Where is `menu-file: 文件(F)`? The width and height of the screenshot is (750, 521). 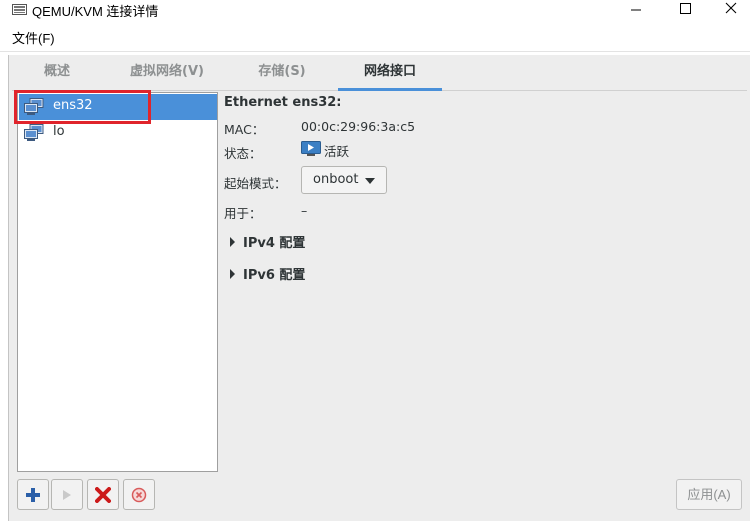 menu-file: 文件(F) is located at coordinates (33, 37).